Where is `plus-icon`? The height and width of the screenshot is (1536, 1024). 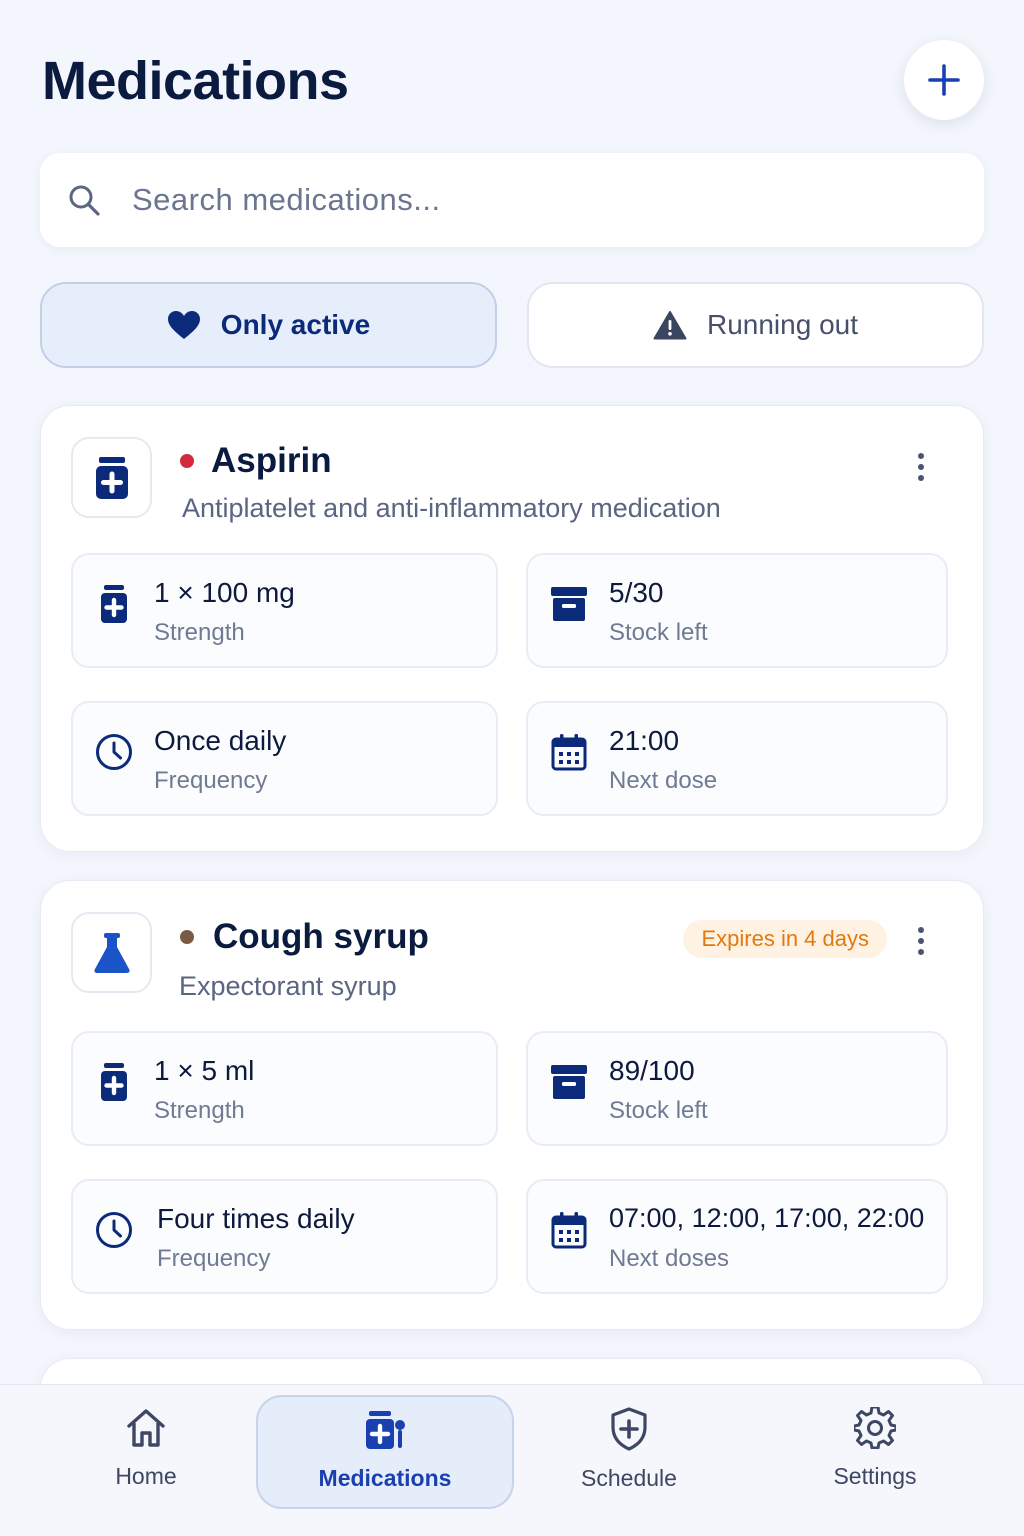
plus-icon is located at coordinates (944, 80).